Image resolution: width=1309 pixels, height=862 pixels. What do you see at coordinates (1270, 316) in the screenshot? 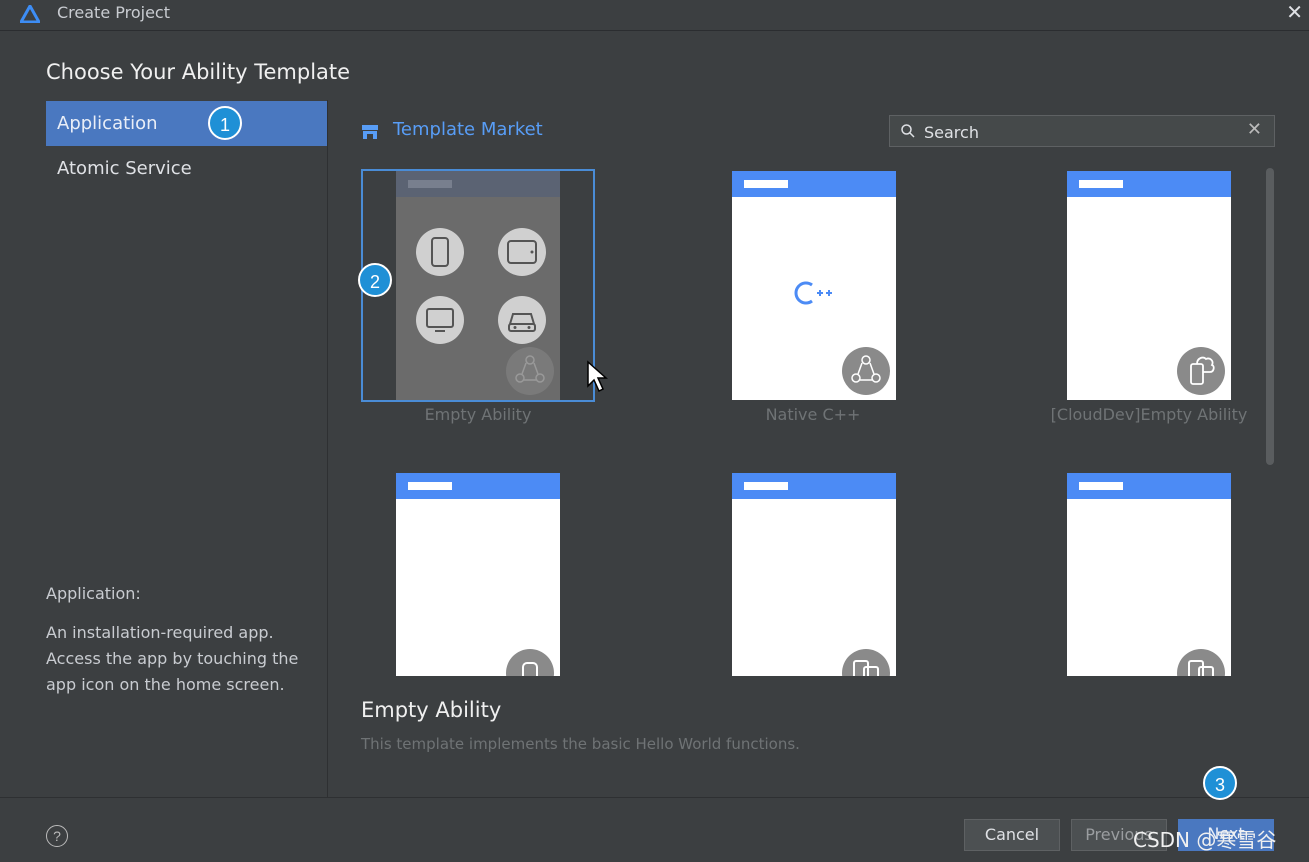
I see `scrollbar` at bounding box center [1270, 316].